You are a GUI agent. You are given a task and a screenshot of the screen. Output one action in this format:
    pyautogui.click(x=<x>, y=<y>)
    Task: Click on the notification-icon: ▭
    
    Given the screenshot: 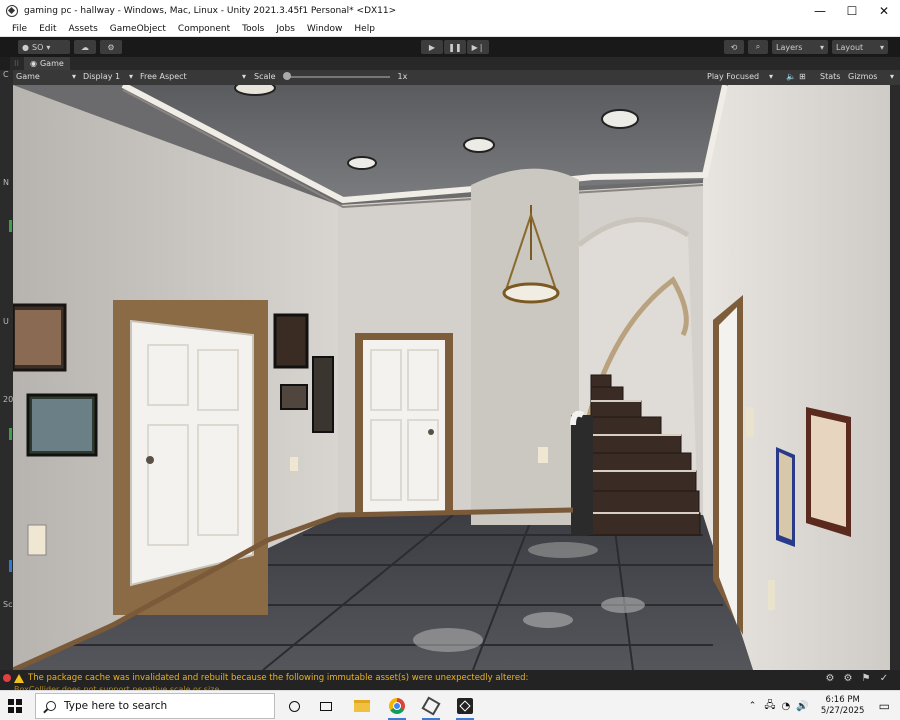 What is the action you would take?
    pyautogui.click(x=884, y=706)
    